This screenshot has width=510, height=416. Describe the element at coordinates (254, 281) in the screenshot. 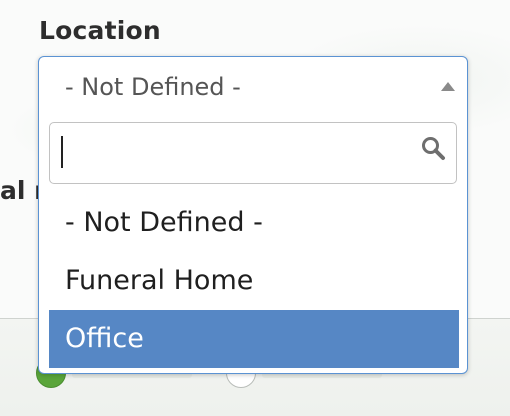

I see `option-funeral-home: Funeral Home` at that location.